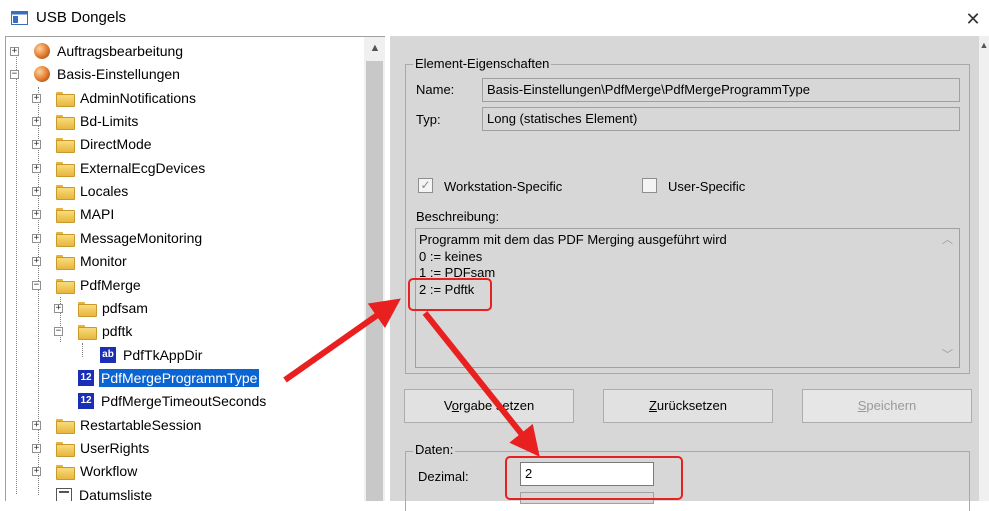 The height and width of the screenshot is (511, 989). What do you see at coordinates (707, 186) in the screenshot?
I see `user-specific-label: User-Specific` at bounding box center [707, 186].